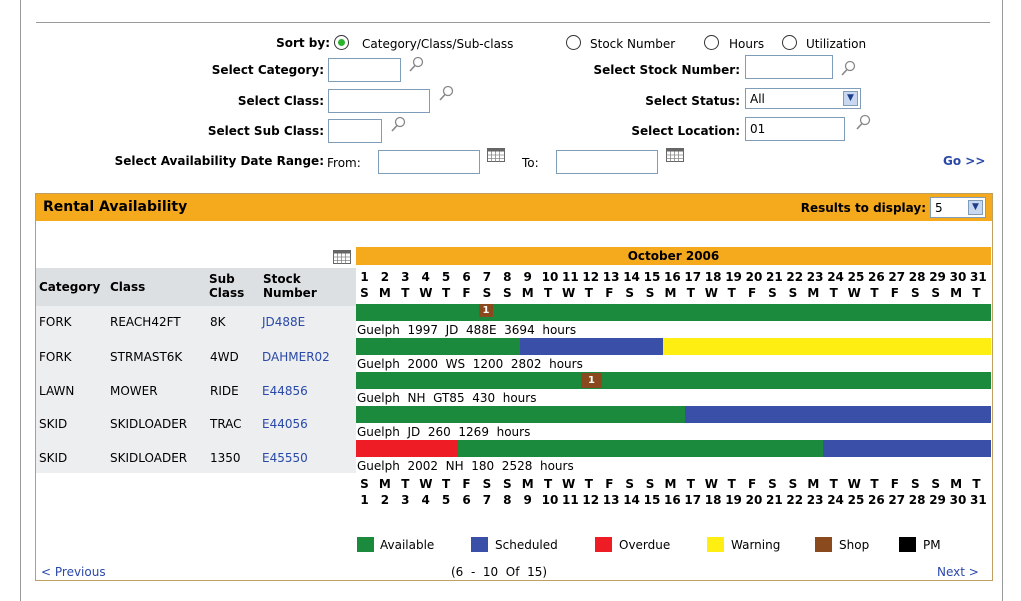  Describe the element at coordinates (285, 424) in the screenshot. I see `row-stock-link: E44056` at that location.